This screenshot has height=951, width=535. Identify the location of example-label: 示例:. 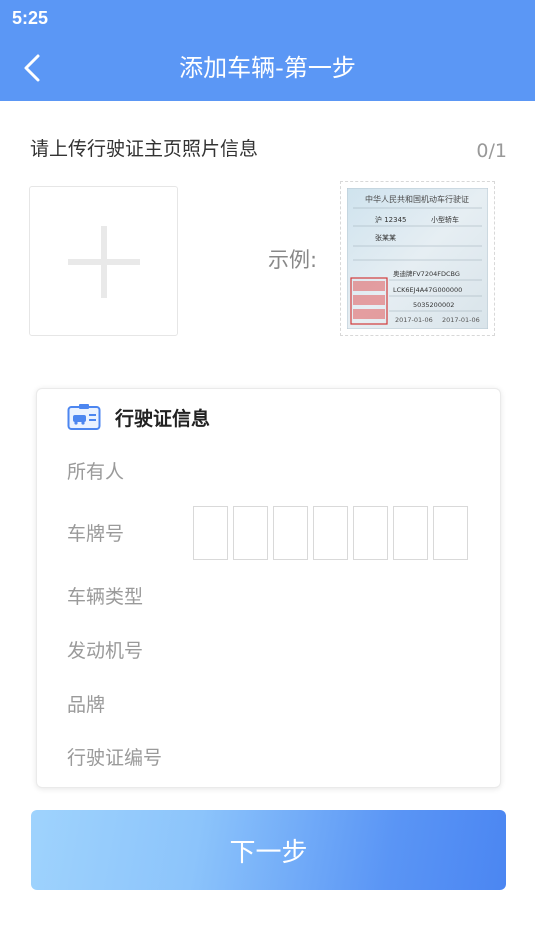
(293, 260).